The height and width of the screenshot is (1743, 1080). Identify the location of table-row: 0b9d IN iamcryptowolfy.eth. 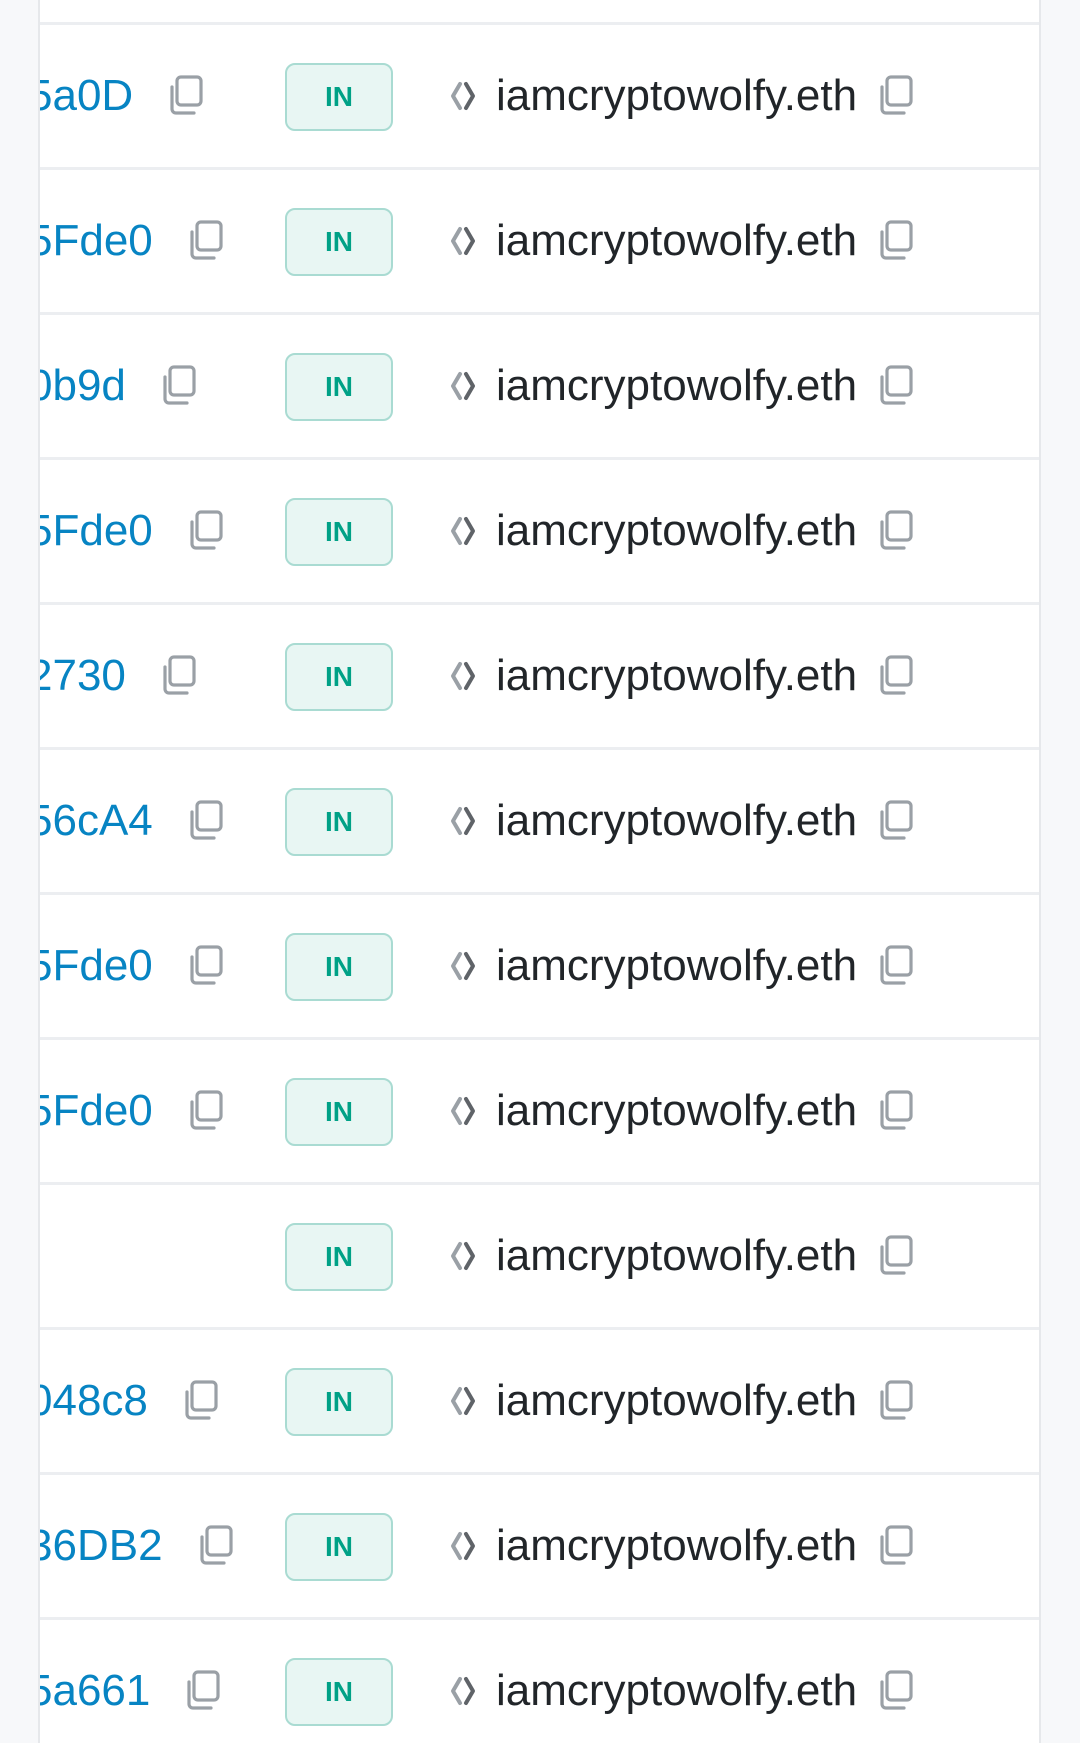
(539, 387).